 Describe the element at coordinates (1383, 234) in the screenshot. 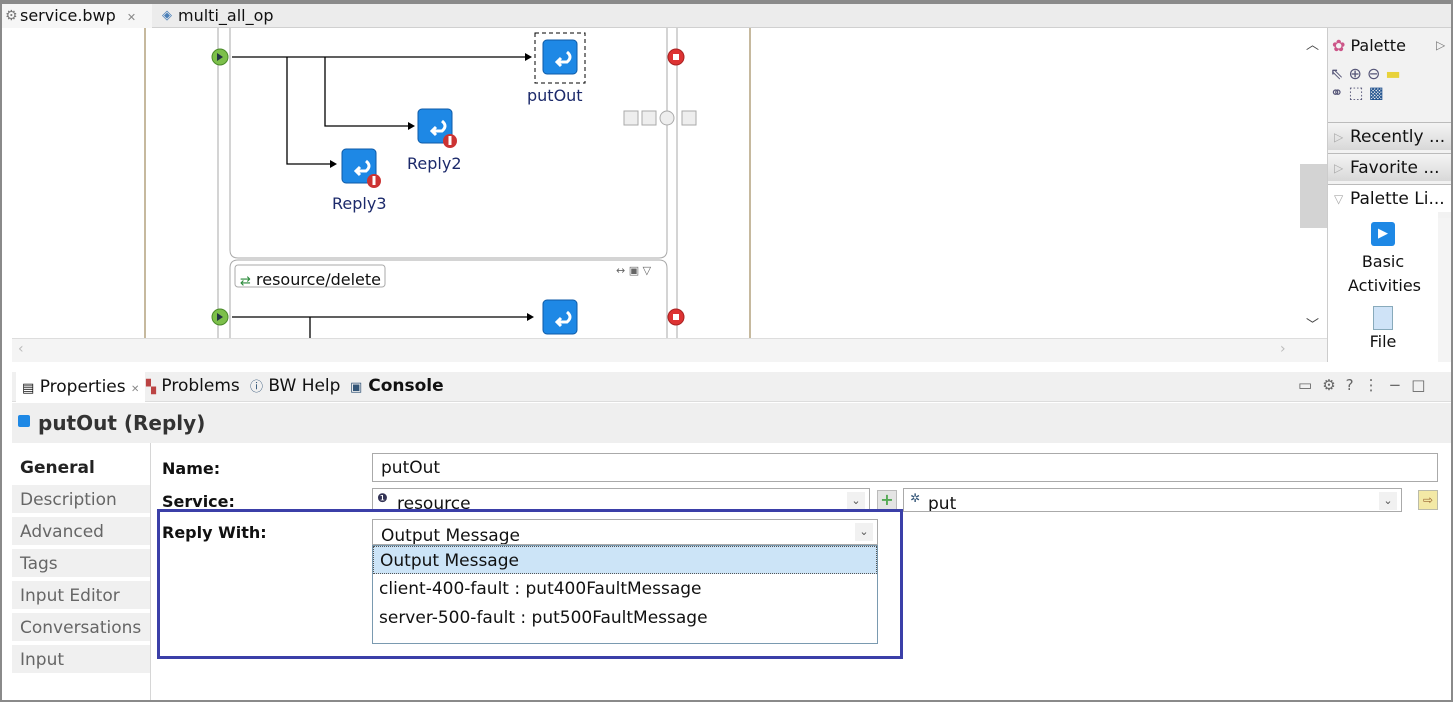

I see `basic-activities-icon: ▶` at that location.